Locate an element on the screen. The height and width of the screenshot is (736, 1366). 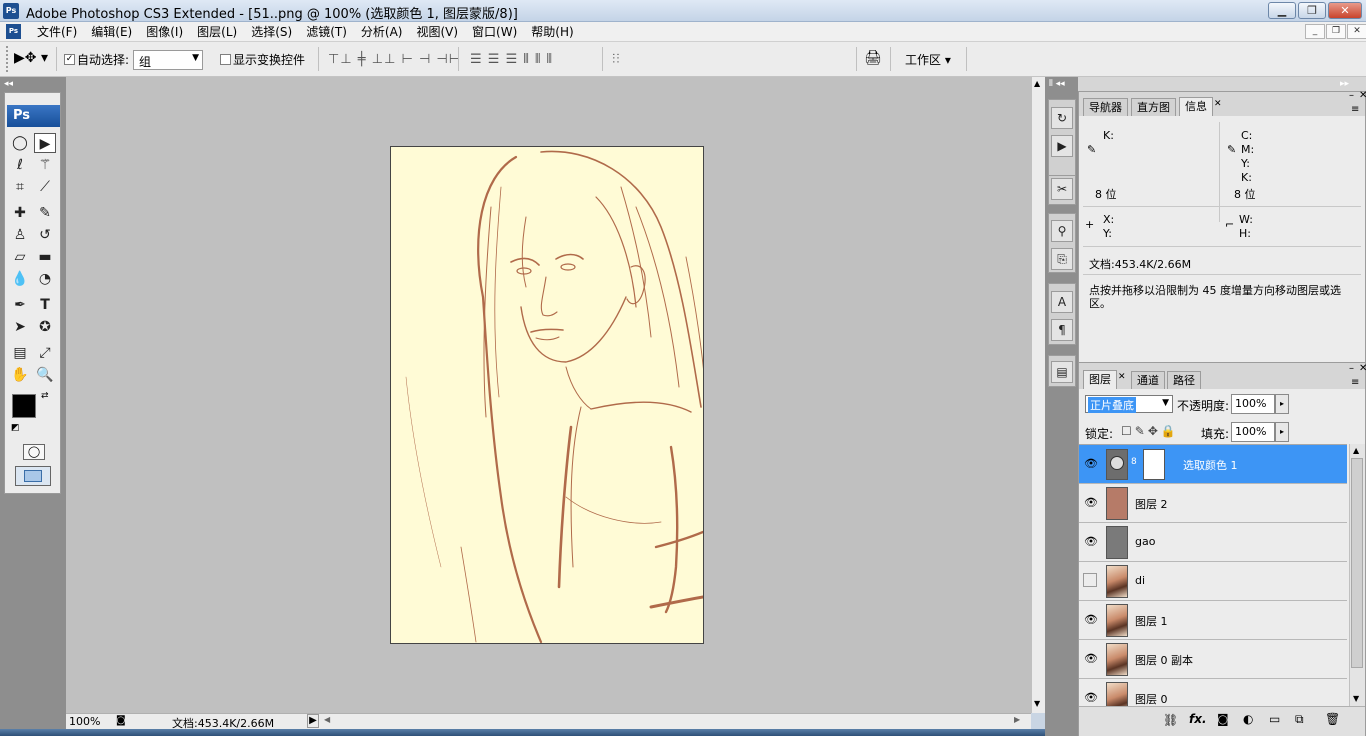
path-selection-icon: ➤ is located at coordinates (20, 327).